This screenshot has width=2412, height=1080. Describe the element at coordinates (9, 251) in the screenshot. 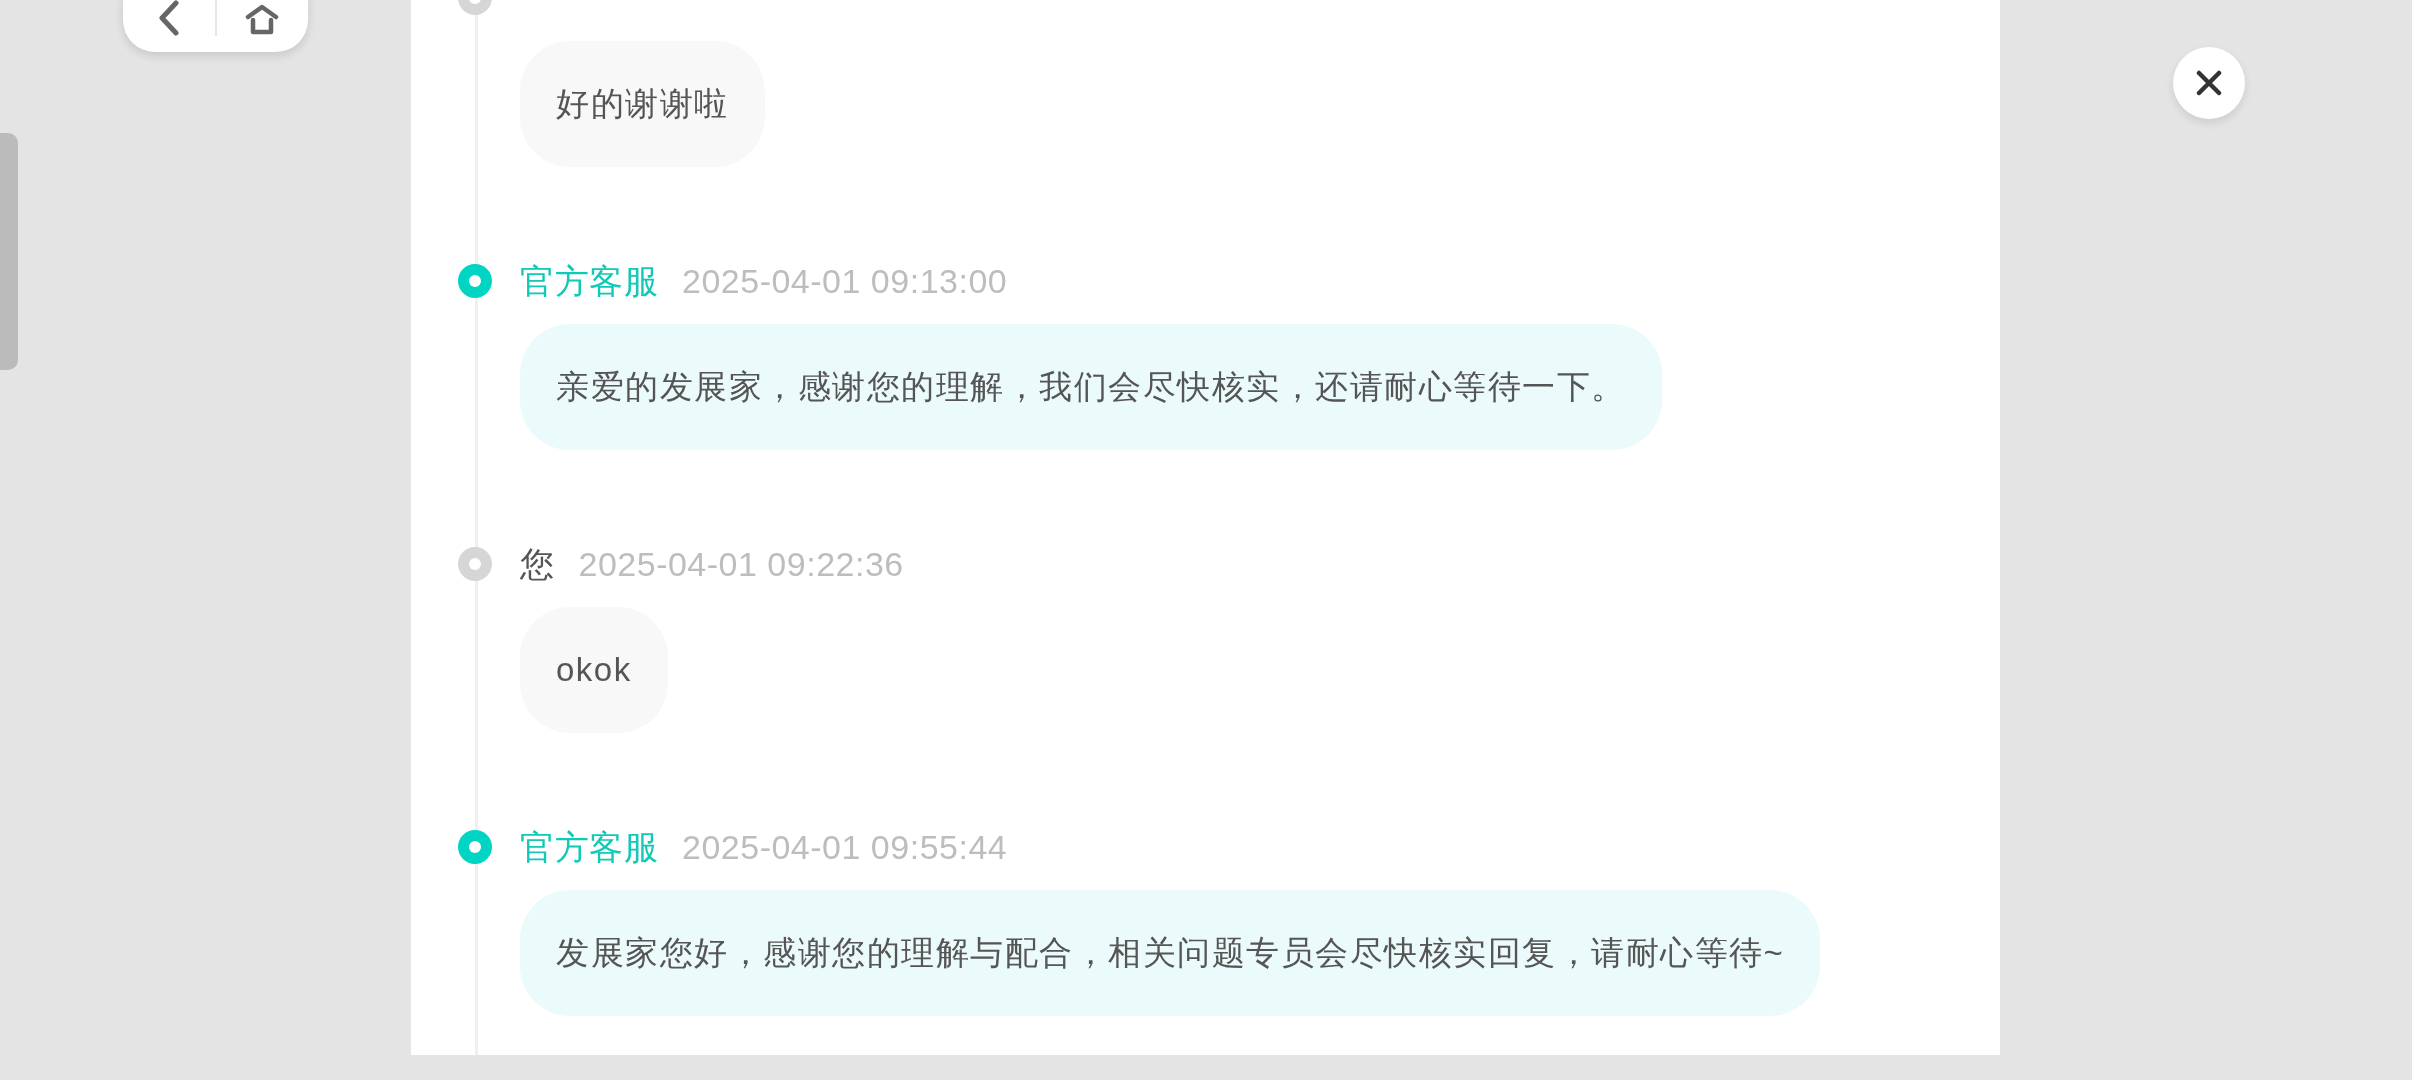

I see `side-handle` at that location.